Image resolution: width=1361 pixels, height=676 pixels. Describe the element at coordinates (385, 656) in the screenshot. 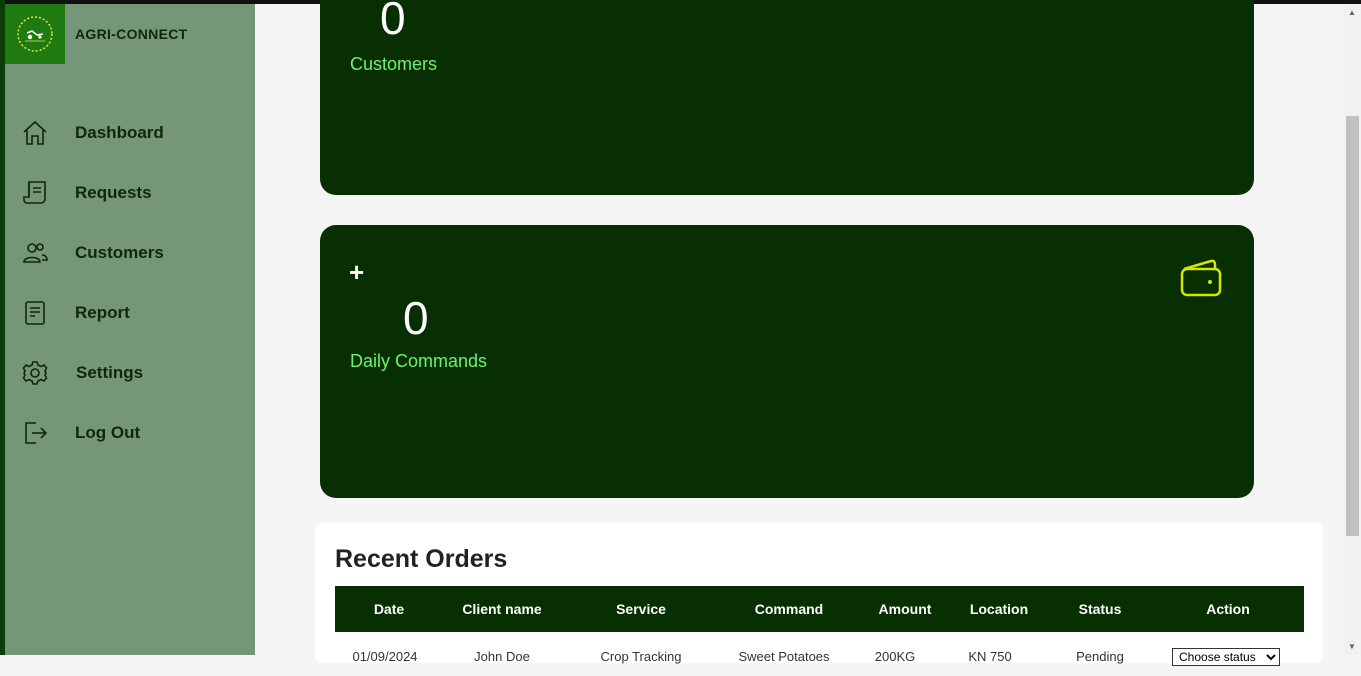

I see `cell-date: 01/09/2024` at that location.